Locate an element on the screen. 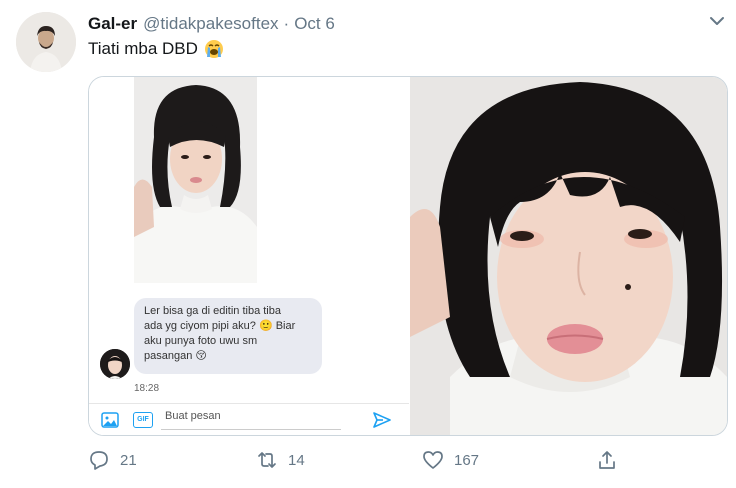 Image resolution: width=736 pixels, height=488 pixels. chat-message-input: Buat pesan is located at coordinates (193, 416).